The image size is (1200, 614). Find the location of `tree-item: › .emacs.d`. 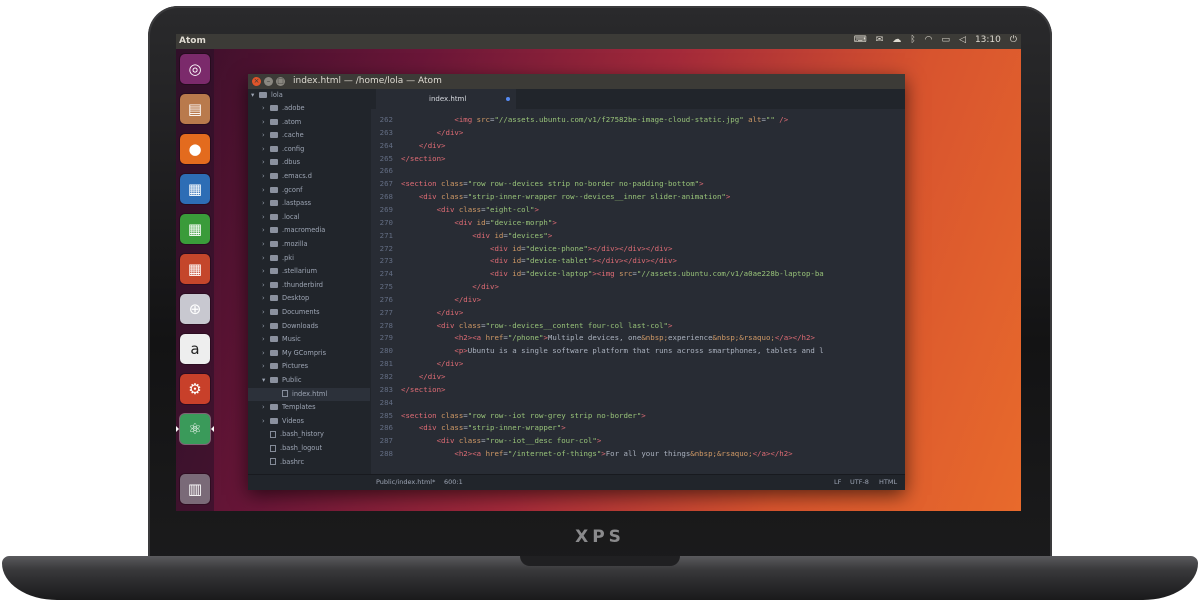

tree-item: › .emacs.d is located at coordinates (309, 176).